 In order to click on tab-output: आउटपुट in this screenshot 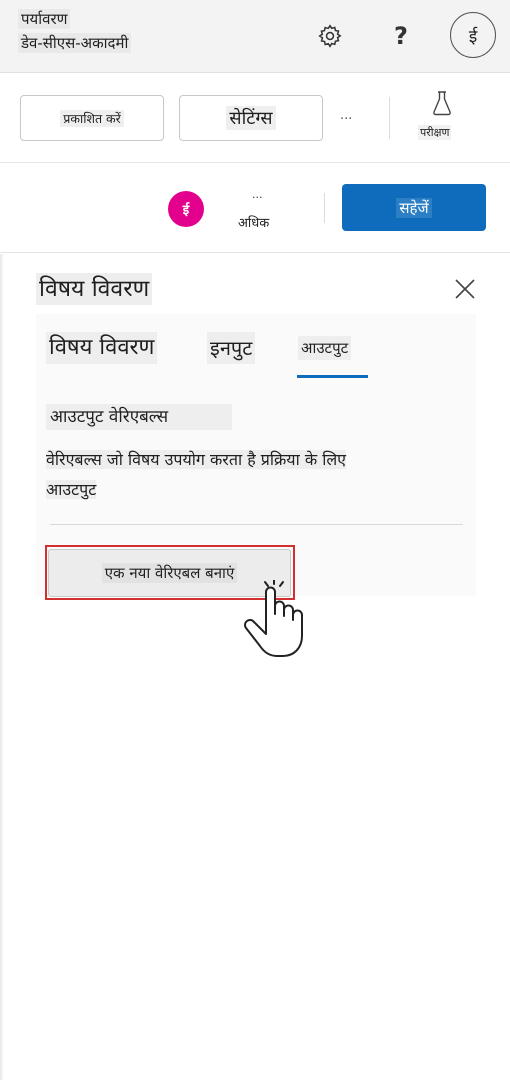, I will do `click(325, 348)`.